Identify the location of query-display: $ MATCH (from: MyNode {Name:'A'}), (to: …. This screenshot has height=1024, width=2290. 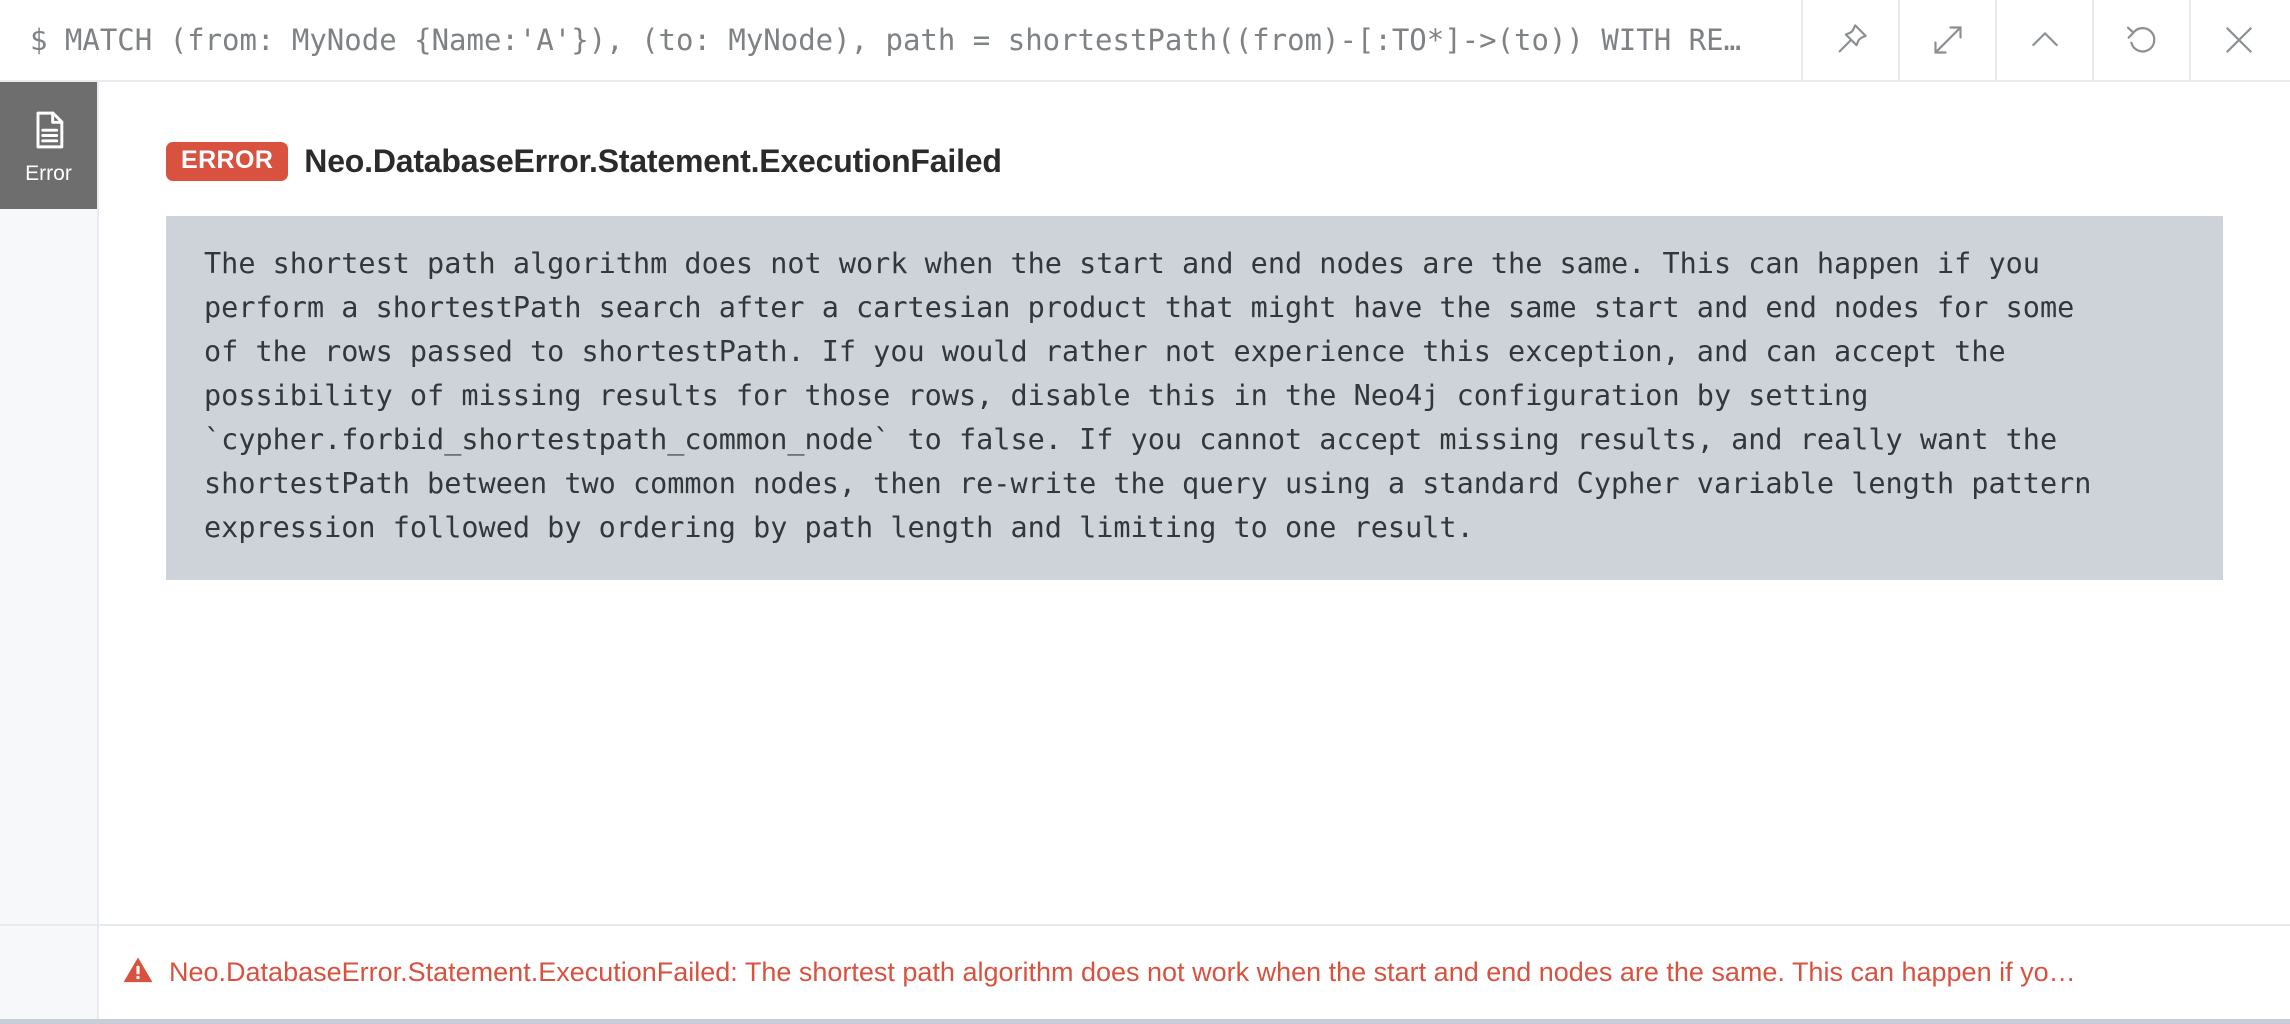
(900, 40).